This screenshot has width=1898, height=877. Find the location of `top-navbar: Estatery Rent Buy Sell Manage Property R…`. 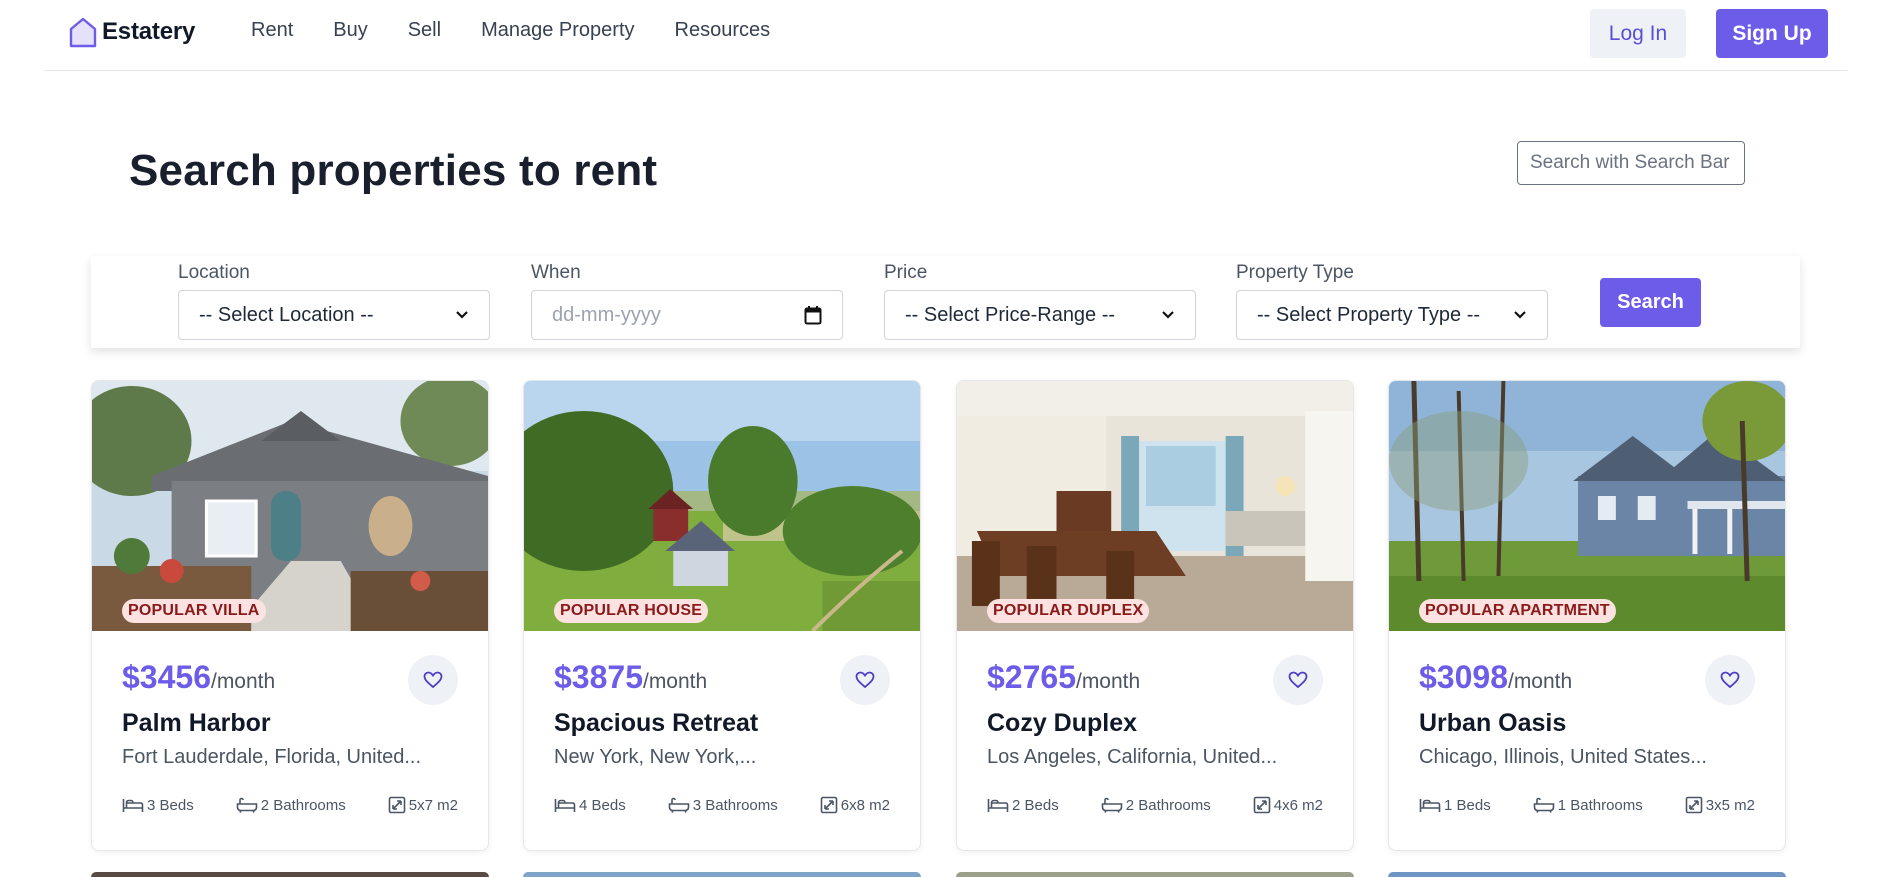

top-navbar: Estatery Rent Buy Sell Manage Property R… is located at coordinates (945, 35).